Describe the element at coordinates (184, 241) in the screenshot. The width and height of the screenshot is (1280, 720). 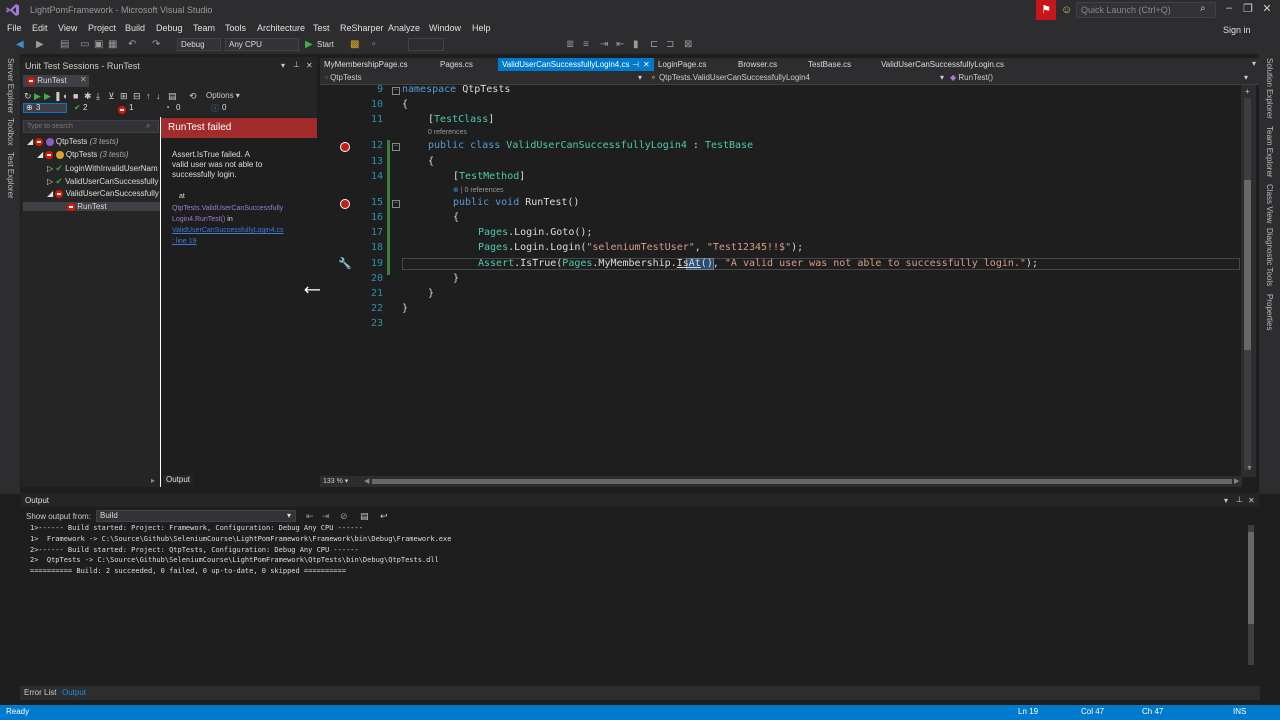
I see `stack-line-link: : line 19` at that location.